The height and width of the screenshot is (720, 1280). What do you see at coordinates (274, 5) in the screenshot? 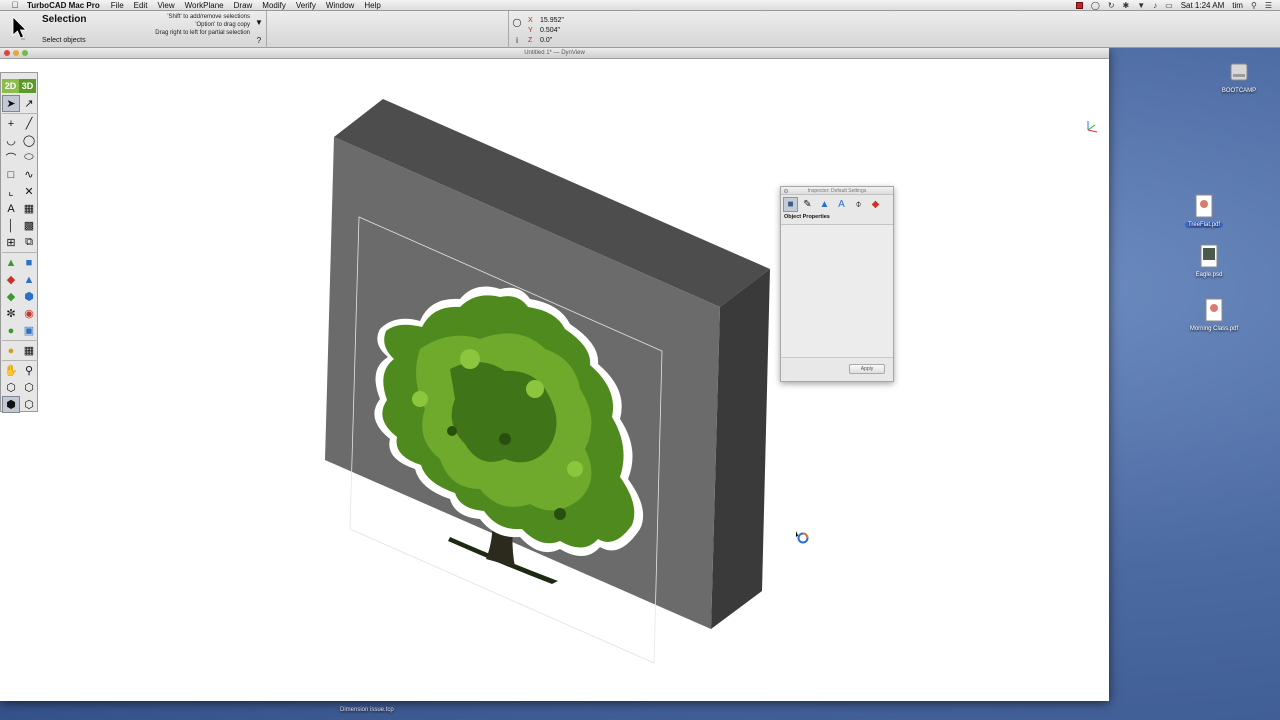
I see `menu-modify: Modify` at bounding box center [274, 5].